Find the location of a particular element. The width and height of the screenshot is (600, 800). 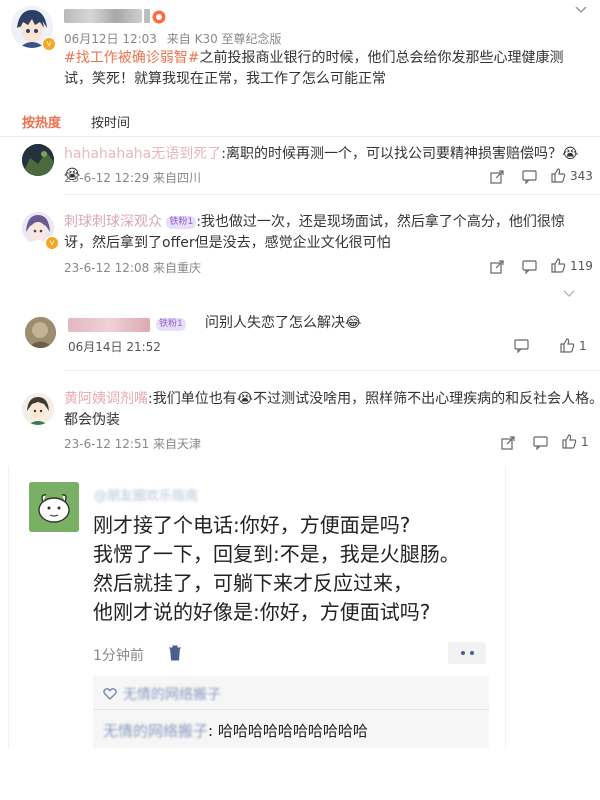

card-like-row: 无情的网络搬子 is located at coordinates (162, 694).